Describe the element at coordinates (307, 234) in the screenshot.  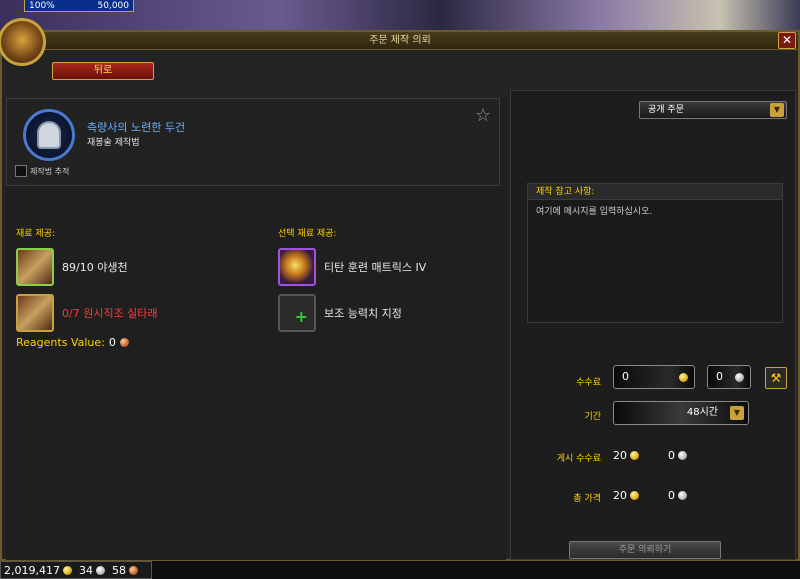
I see `optional-reagents-section-label: 선택 재료 제공:` at that location.